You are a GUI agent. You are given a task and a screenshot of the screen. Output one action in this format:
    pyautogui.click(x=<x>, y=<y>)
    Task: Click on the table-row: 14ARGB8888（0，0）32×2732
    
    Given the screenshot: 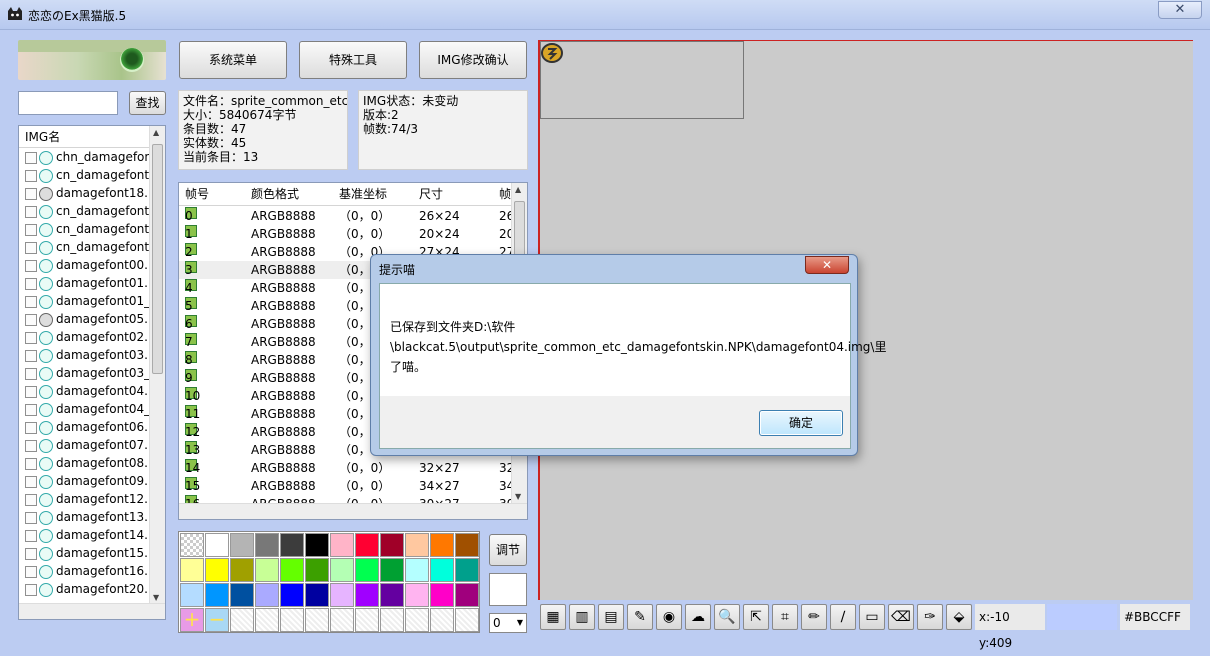 What is the action you would take?
    pyautogui.click(x=346, y=466)
    